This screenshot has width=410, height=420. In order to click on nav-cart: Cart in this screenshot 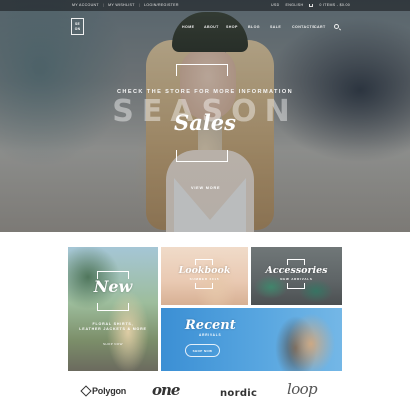, I will do `click(325, 27)`.